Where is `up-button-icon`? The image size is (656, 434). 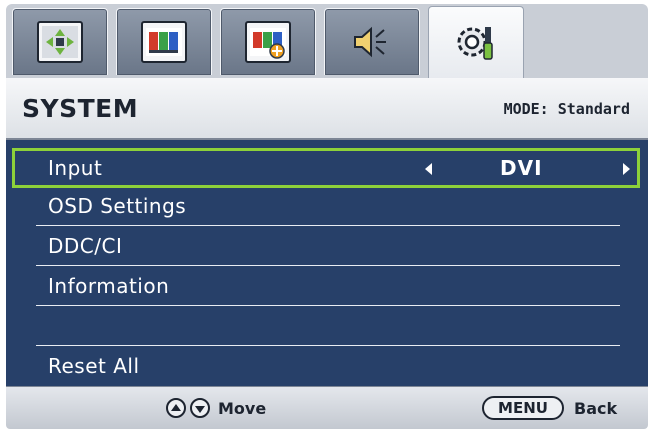
up-button-icon is located at coordinates (176, 408).